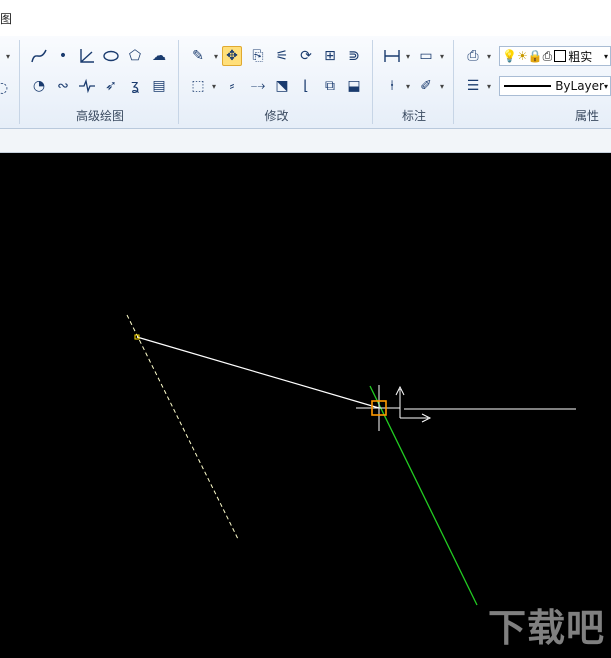 This screenshot has width=611, height=658. Describe the element at coordinates (198, 56) in the screenshot. I see `erase-icon: ✎` at that location.